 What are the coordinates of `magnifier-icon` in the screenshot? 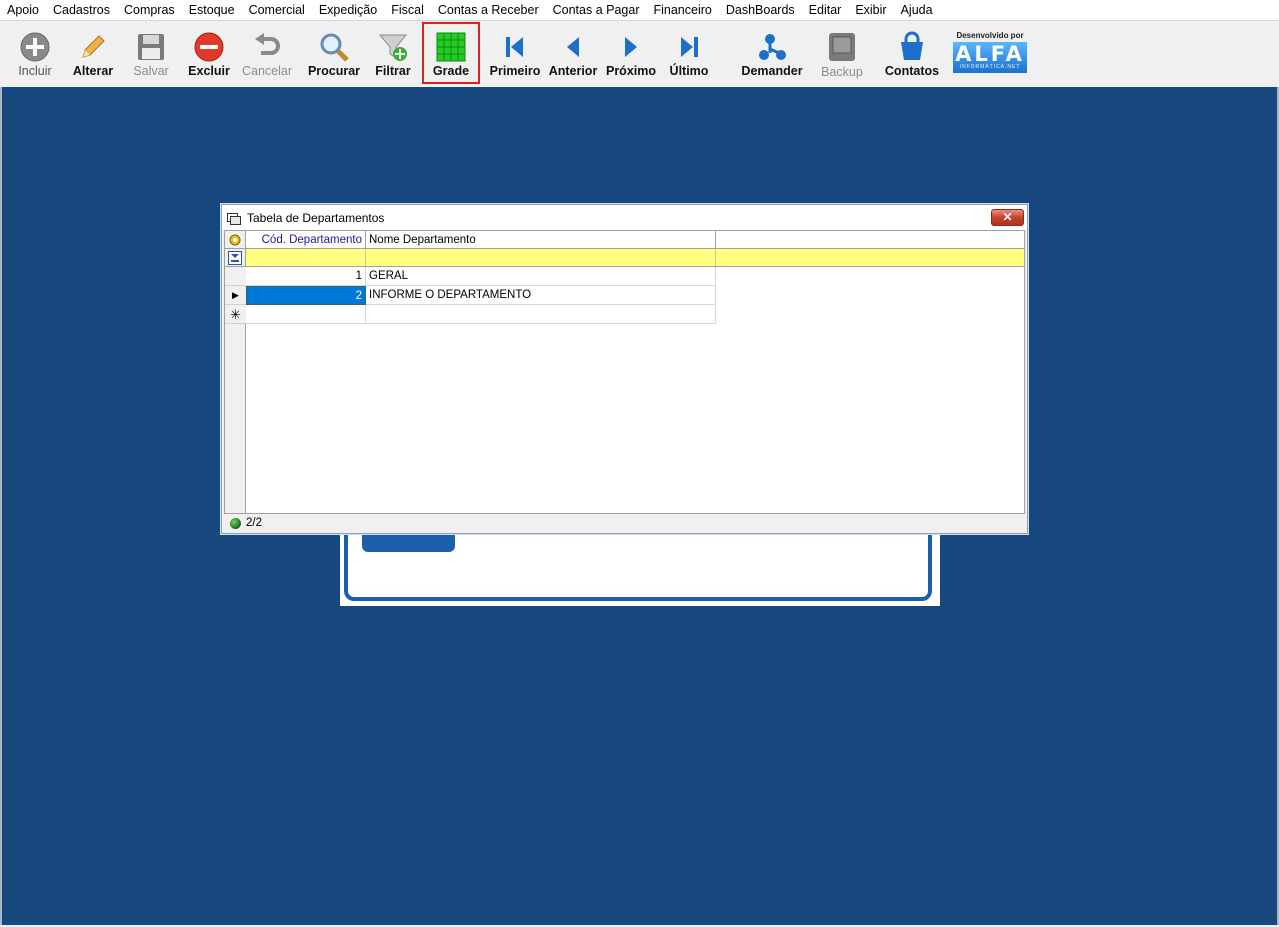 It's located at (334, 47).